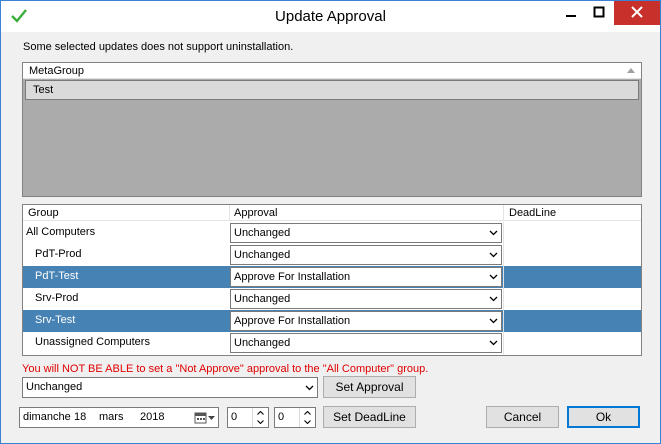 The height and width of the screenshot is (444, 661). Describe the element at coordinates (43, 90) in the screenshot. I see `metagroup-row-label: Test` at that location.